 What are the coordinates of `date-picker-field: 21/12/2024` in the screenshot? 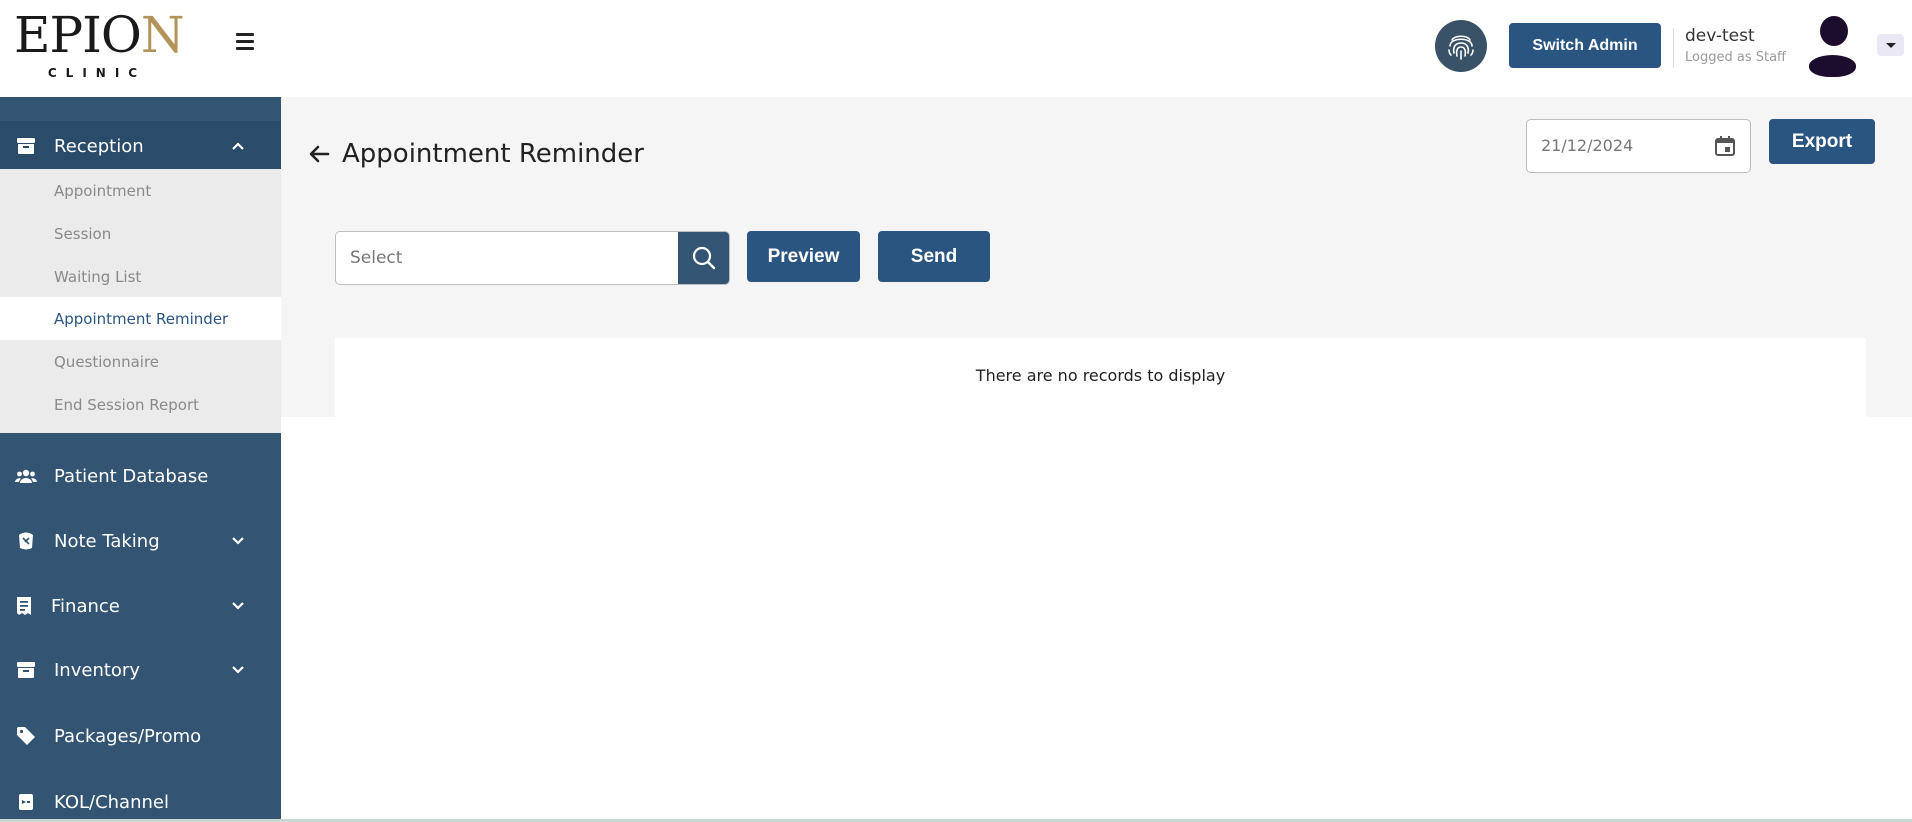 It's located at (1638, 146).